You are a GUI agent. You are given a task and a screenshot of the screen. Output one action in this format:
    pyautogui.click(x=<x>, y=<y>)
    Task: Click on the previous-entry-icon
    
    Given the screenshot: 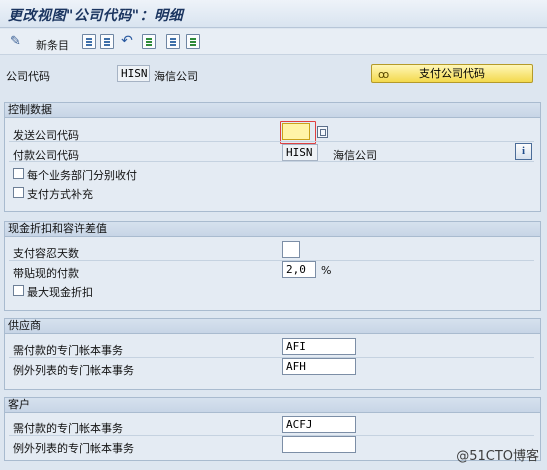 What is the action you would take?
    pyautogui.click(x=149, y=41)
    